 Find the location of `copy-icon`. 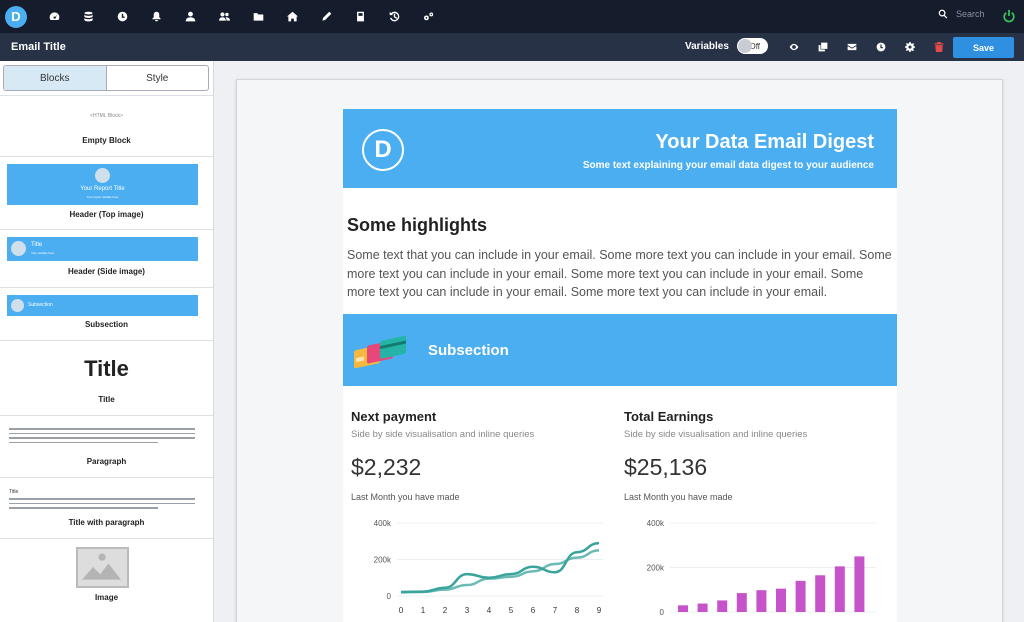

copy-icon is located at coordinates (822, 47).